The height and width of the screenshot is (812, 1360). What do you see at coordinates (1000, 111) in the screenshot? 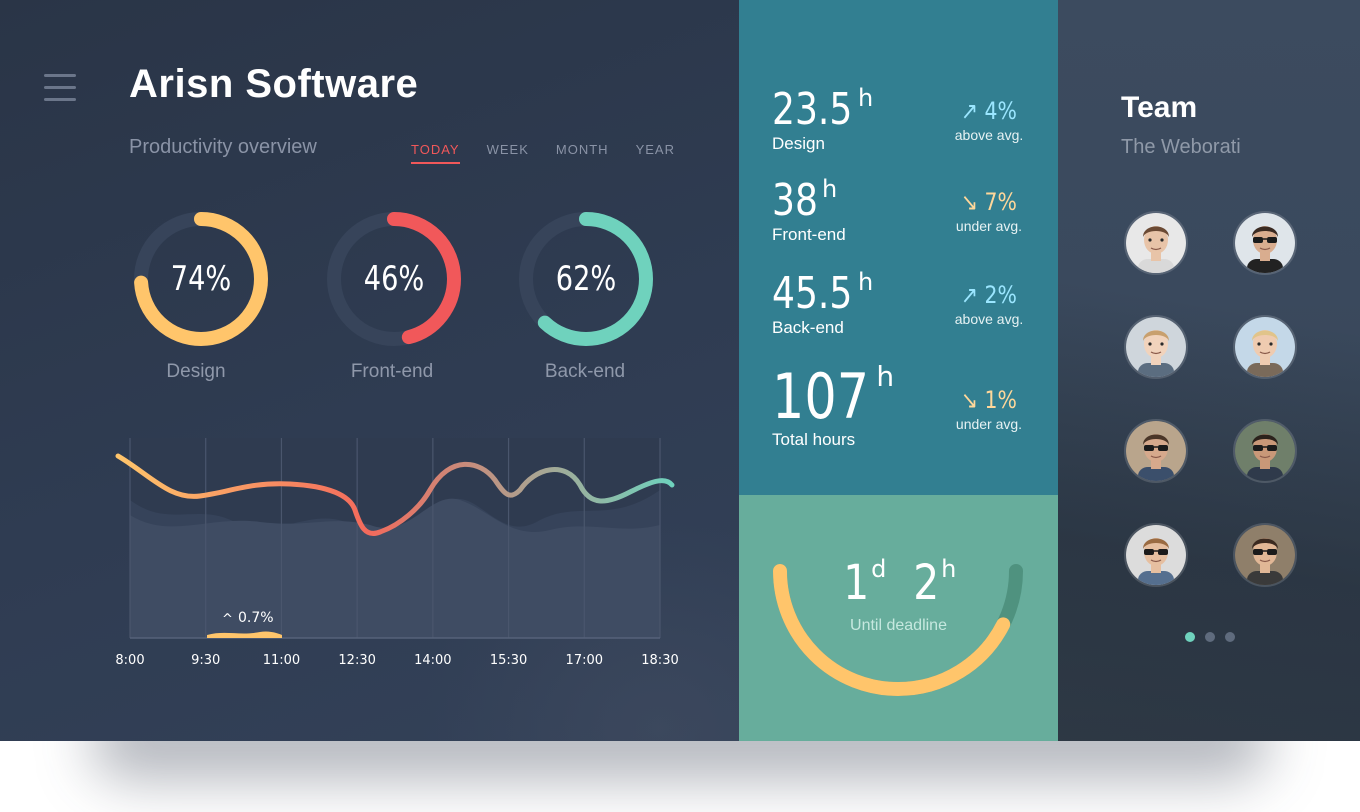
I see `stat-design-trend-value: 4%` at bounding box center [1000, 111].